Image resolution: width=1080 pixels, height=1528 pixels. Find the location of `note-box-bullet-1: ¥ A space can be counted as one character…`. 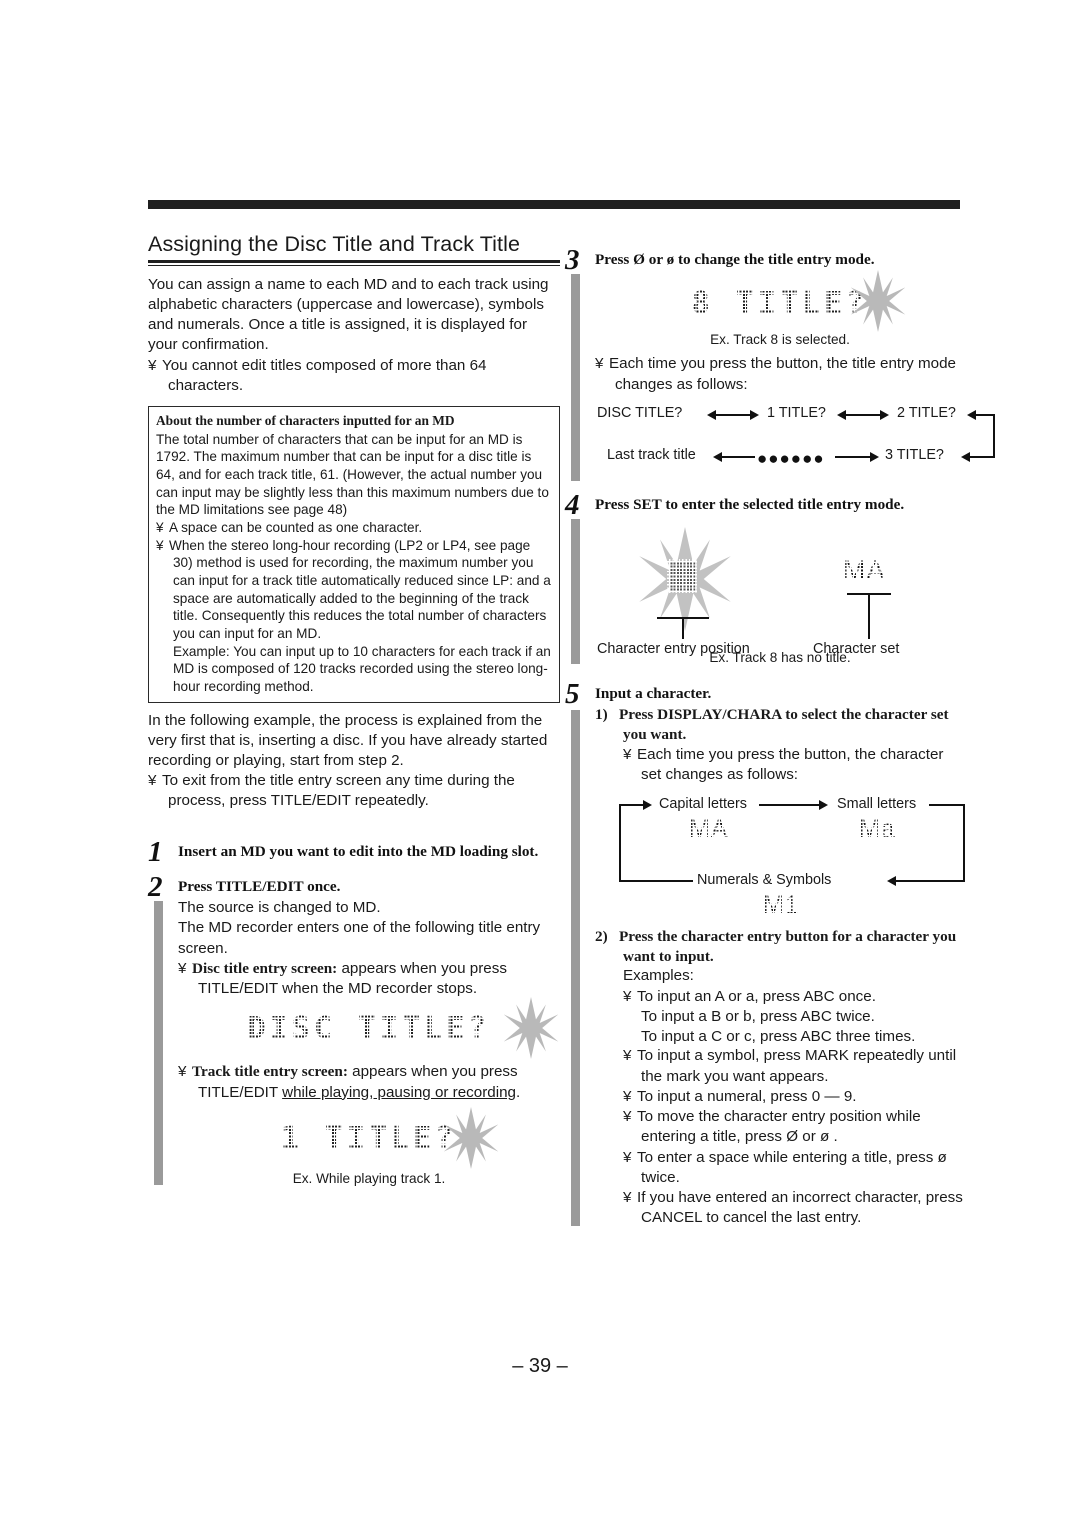

note-box-bullet-1: ¥ A space can be counted as one character… is located at coordinates (354, 528).